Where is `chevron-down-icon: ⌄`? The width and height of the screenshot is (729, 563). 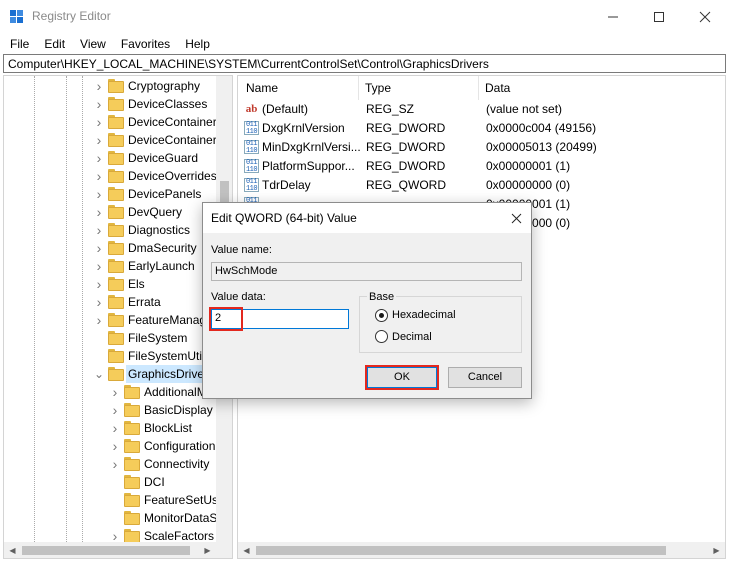 chevron-down-icon: ⌄ is located at coordinates (99, 374).